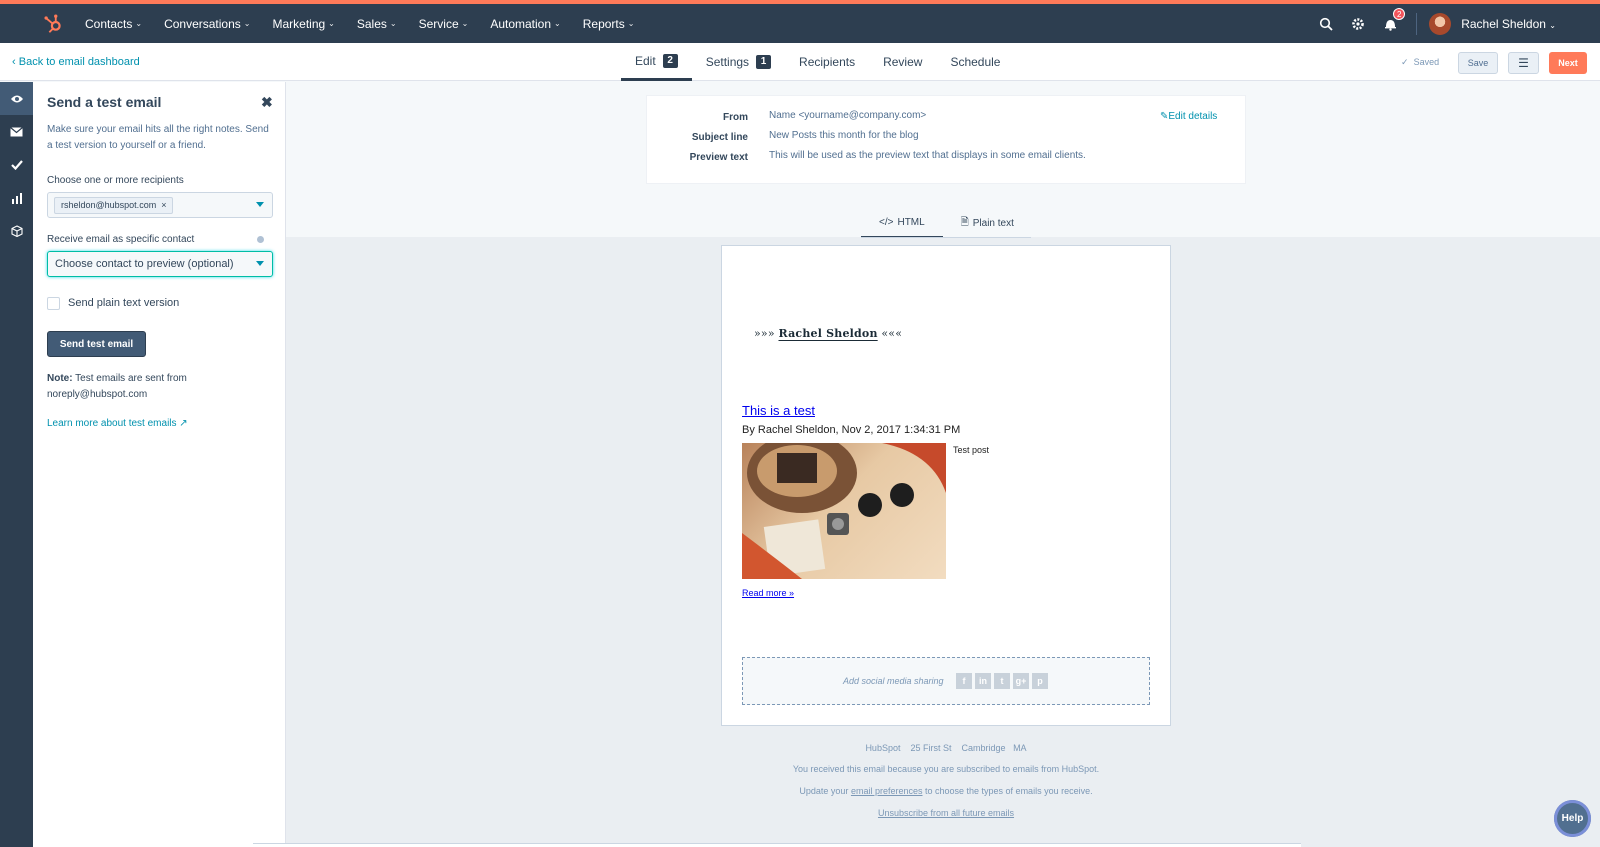 This screenshot has width=1600, height=847. I want to click on bell-icon: 2, so click(1393, 20).